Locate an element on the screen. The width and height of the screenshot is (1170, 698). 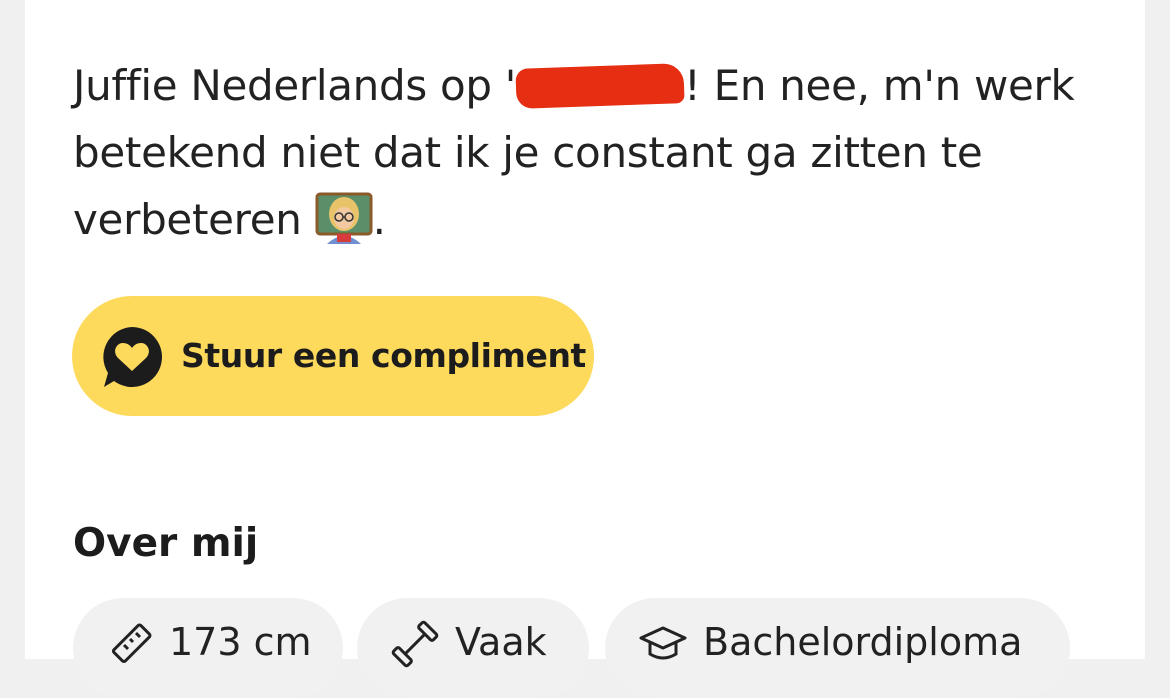
bio-text-start: Juffie Nederlands op ' is located at coordinates (295, 85).